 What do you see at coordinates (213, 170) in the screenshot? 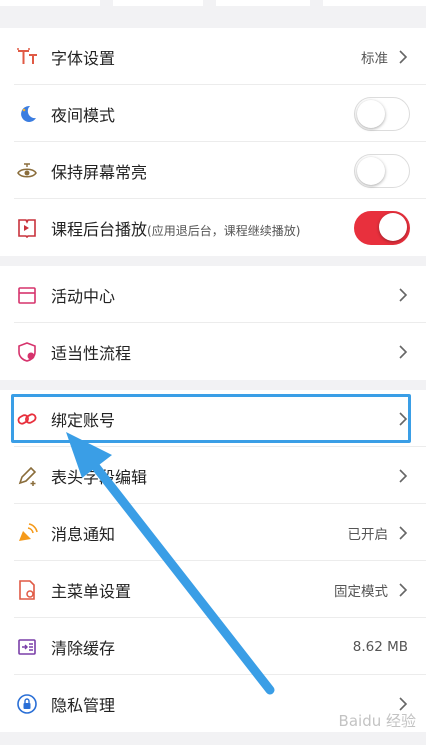
I see `row-keep-screen-on: 保持屏幕常亮` at bounding box center [213, 170].